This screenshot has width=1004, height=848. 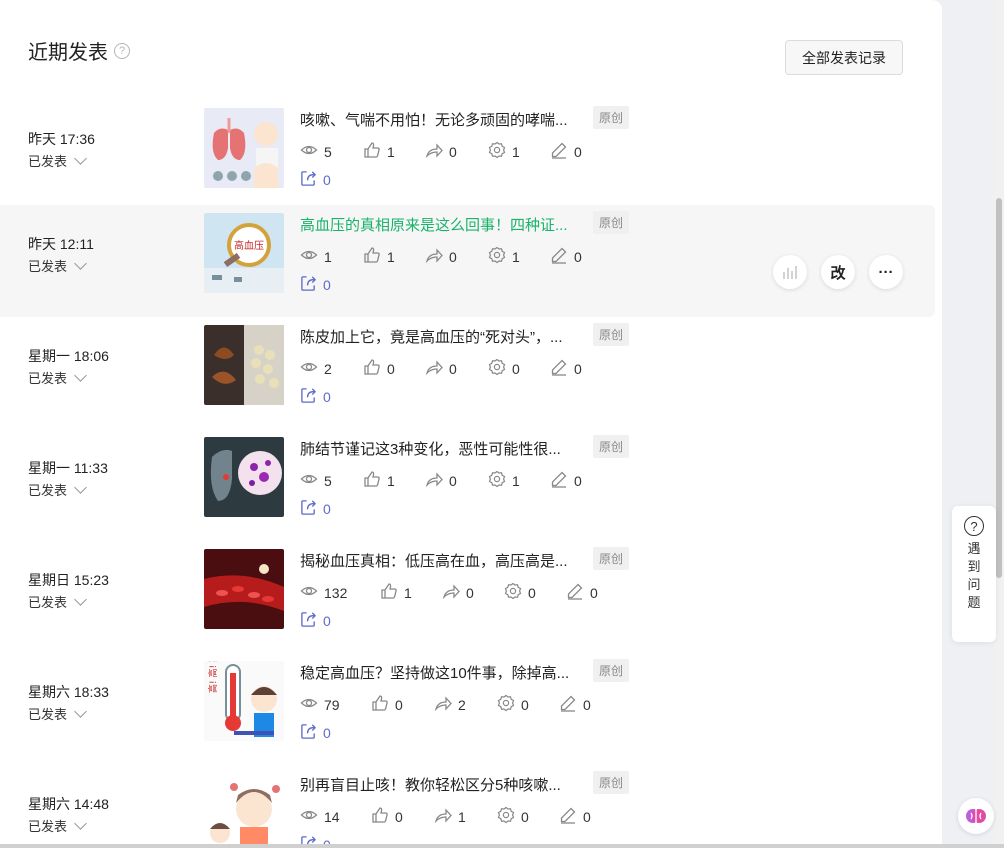 I want to click on post-time: 星期一 18:06, so click(x=68, y=356).